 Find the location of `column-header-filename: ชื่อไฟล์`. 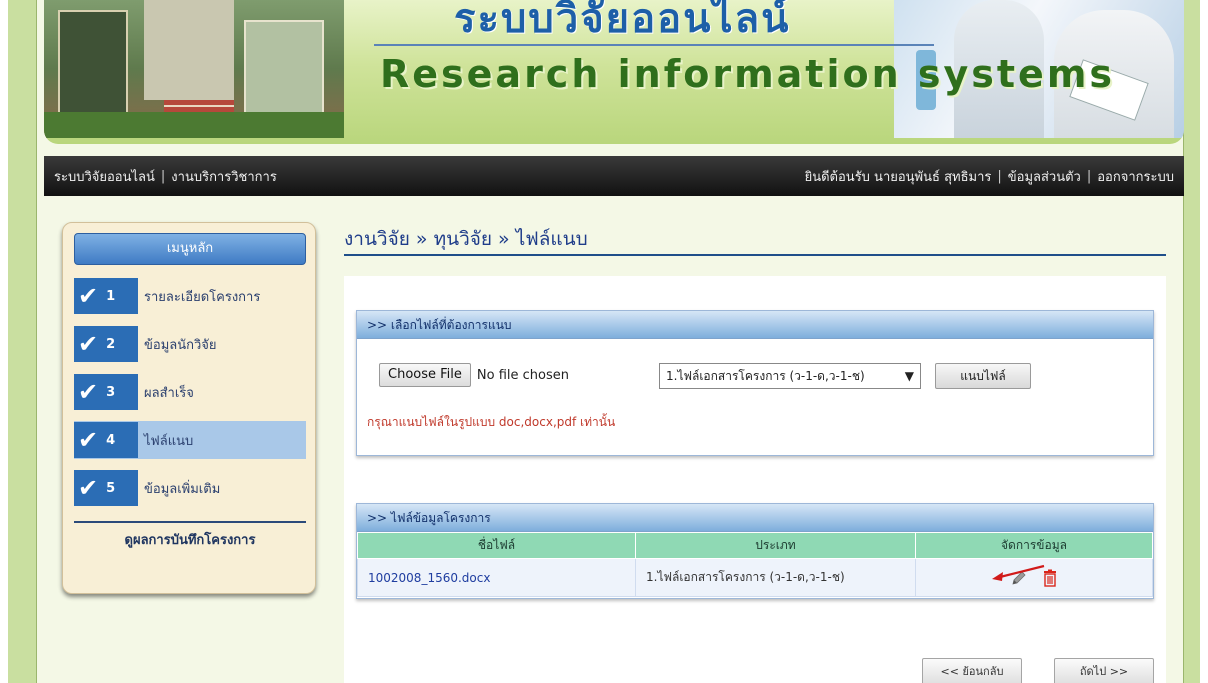

column-header-filename: ชื่อไฟล์ is located at coordinates (496, 545).